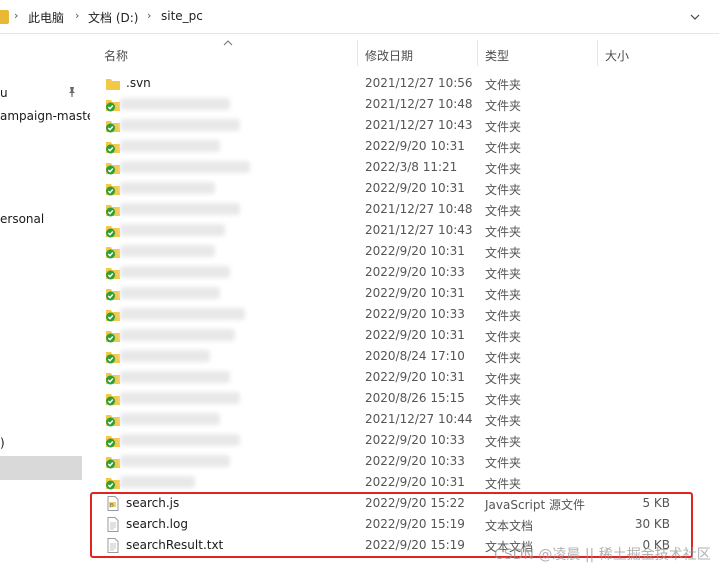  I want to click on table-row: .svn 2021/12/27 10:56 文件夹, so click(400, 83).